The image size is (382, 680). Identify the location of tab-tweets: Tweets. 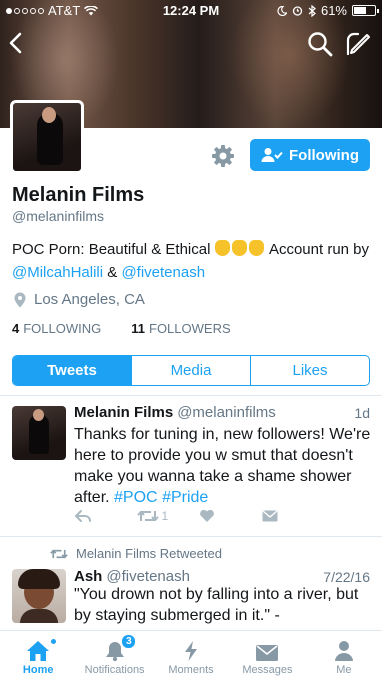
(72, 370).